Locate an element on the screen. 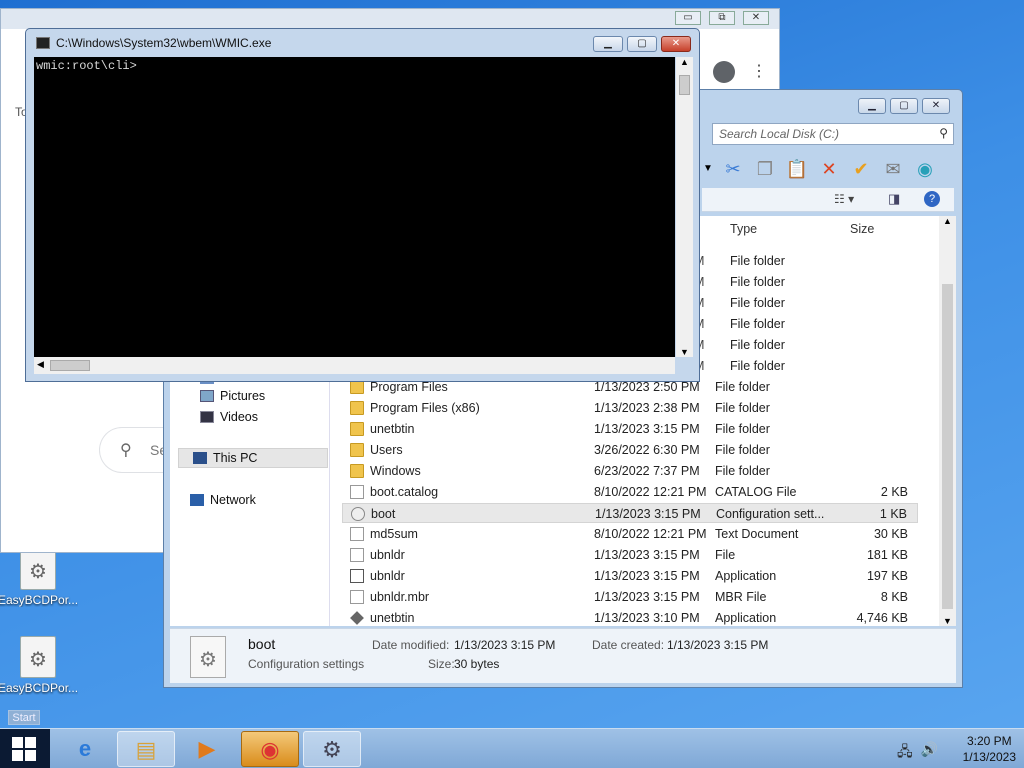 Image resolution: width=1024 pixels, height=768 pixels. search-input: Search Local Disk (C:) ⚲ is located at coordinates (833, 134).